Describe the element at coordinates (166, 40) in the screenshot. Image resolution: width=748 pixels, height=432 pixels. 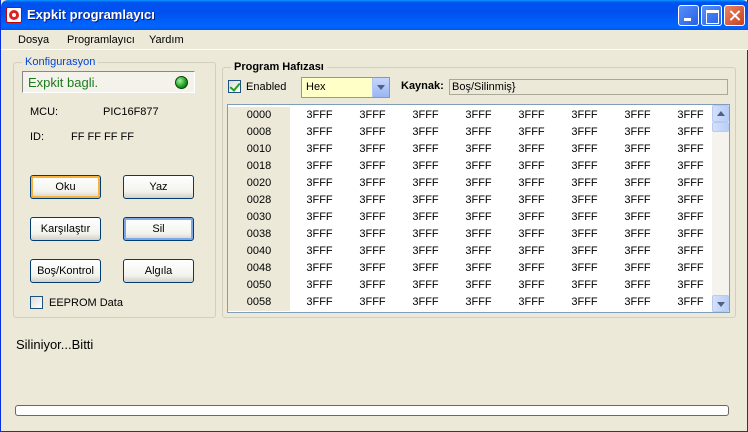
I see `menu-yardim: Yardım` at that location.